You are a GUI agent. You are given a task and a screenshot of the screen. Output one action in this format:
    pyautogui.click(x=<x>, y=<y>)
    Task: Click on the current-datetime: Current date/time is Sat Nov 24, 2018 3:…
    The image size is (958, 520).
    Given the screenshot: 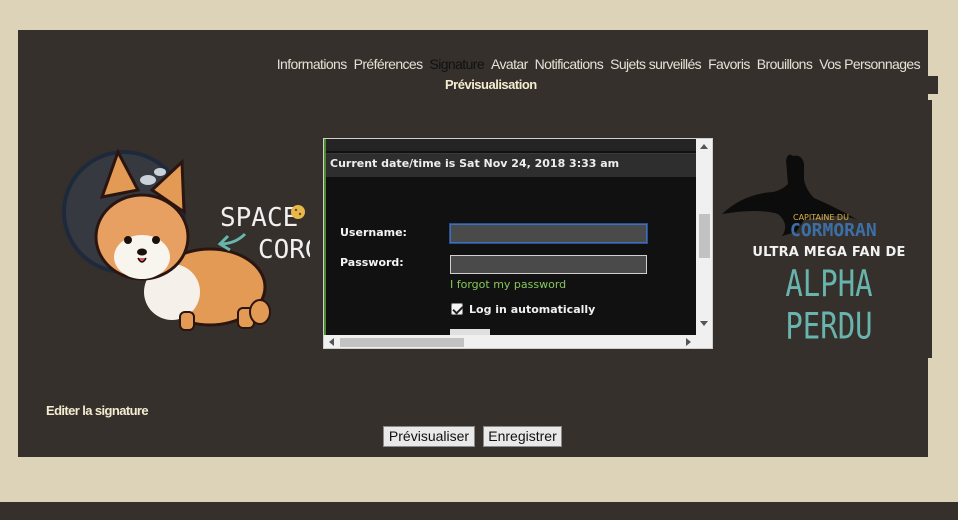 What is the action you would take?
    pyautogui.click(x=475, y=163)
    